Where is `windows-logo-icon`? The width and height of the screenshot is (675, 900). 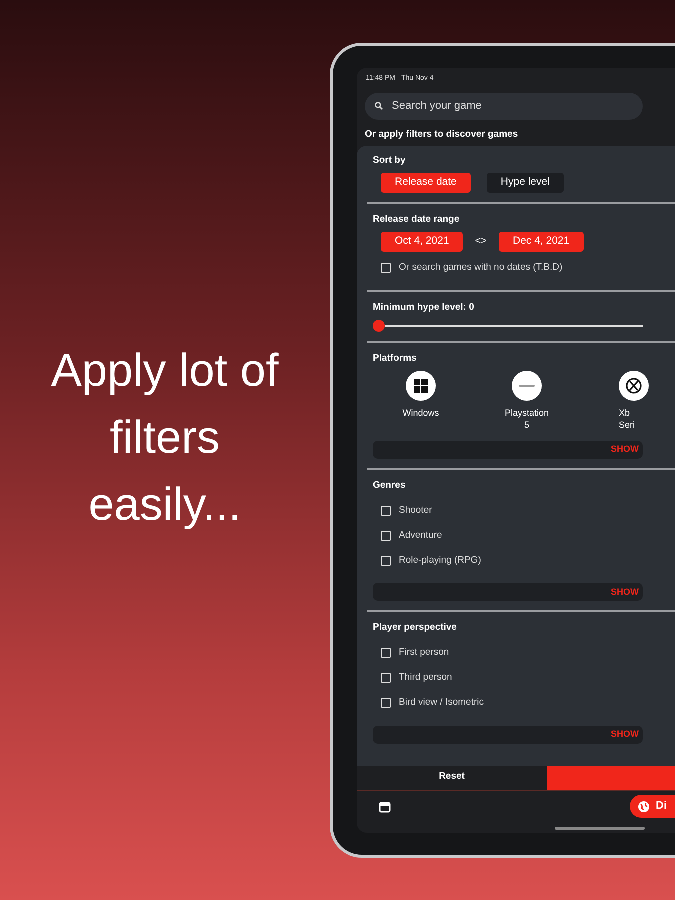 windows-logo-icon is located at coordinates (421, 386).